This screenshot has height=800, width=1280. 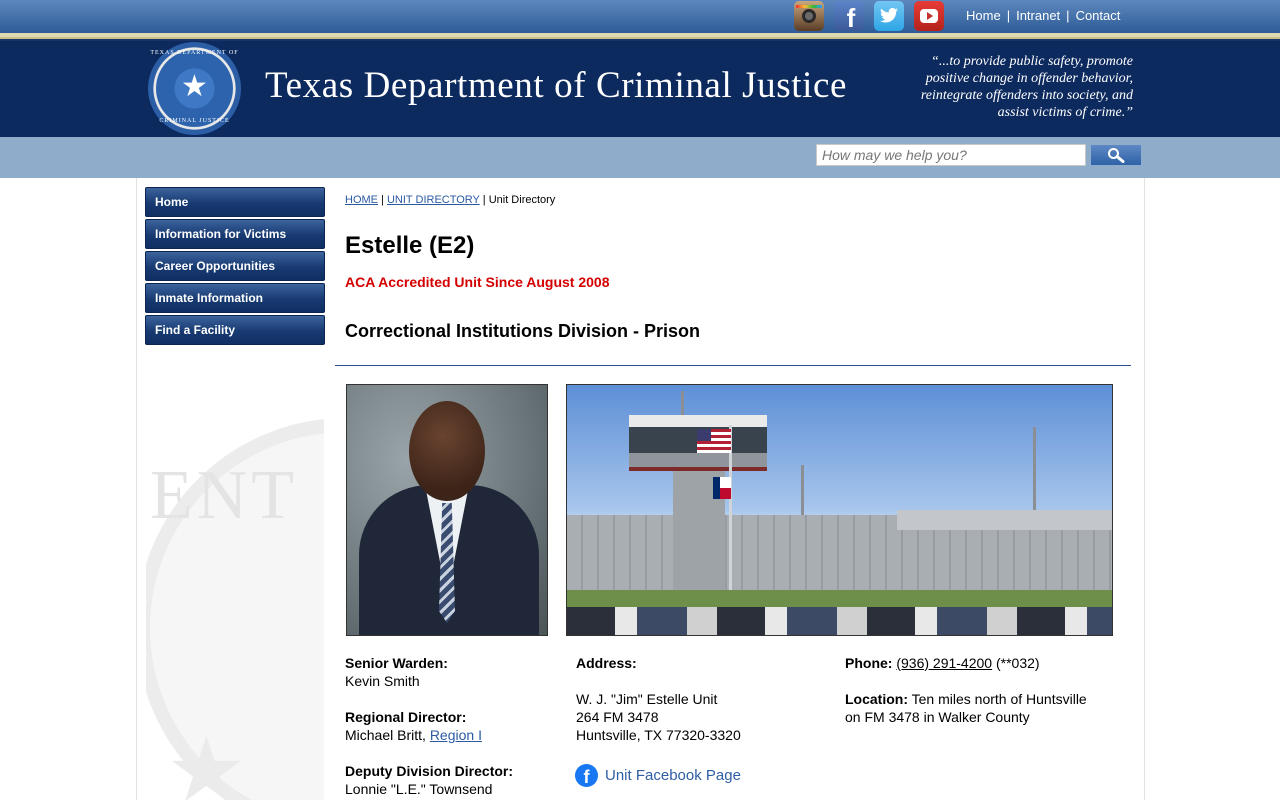 What do you see at coordinates (1017, 663) in the screenshot?
I see `phone-extension: (**032)` at bounding box center [1017, 663].